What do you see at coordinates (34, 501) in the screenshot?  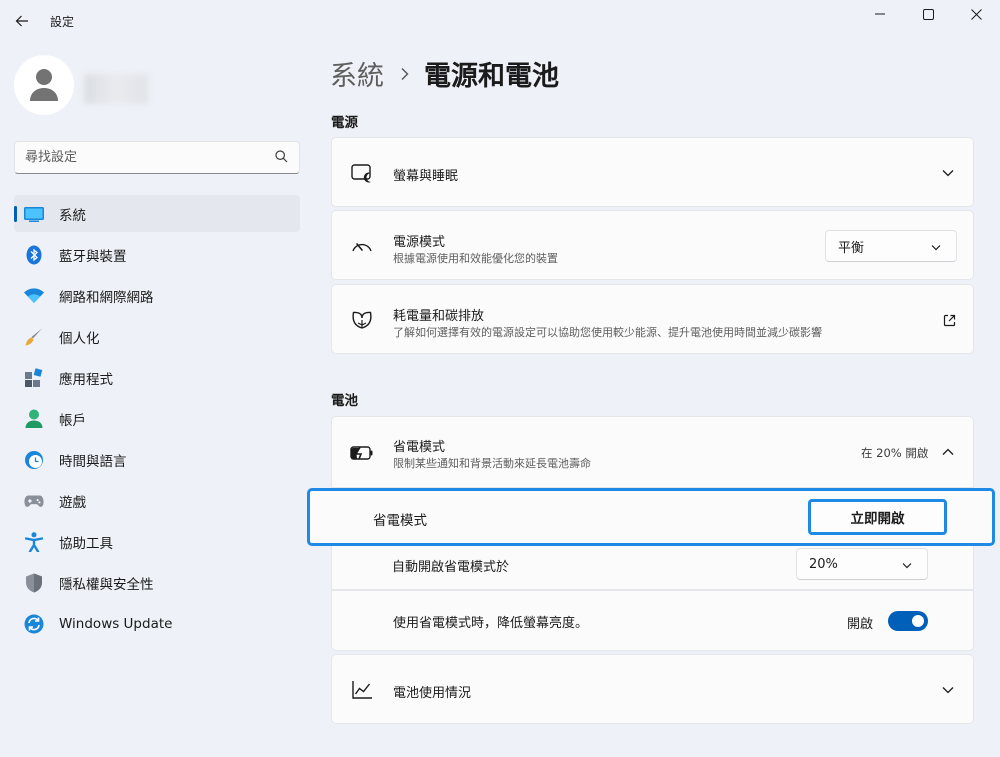 I see `gamepad-icon` at bounding box center [34, 501].